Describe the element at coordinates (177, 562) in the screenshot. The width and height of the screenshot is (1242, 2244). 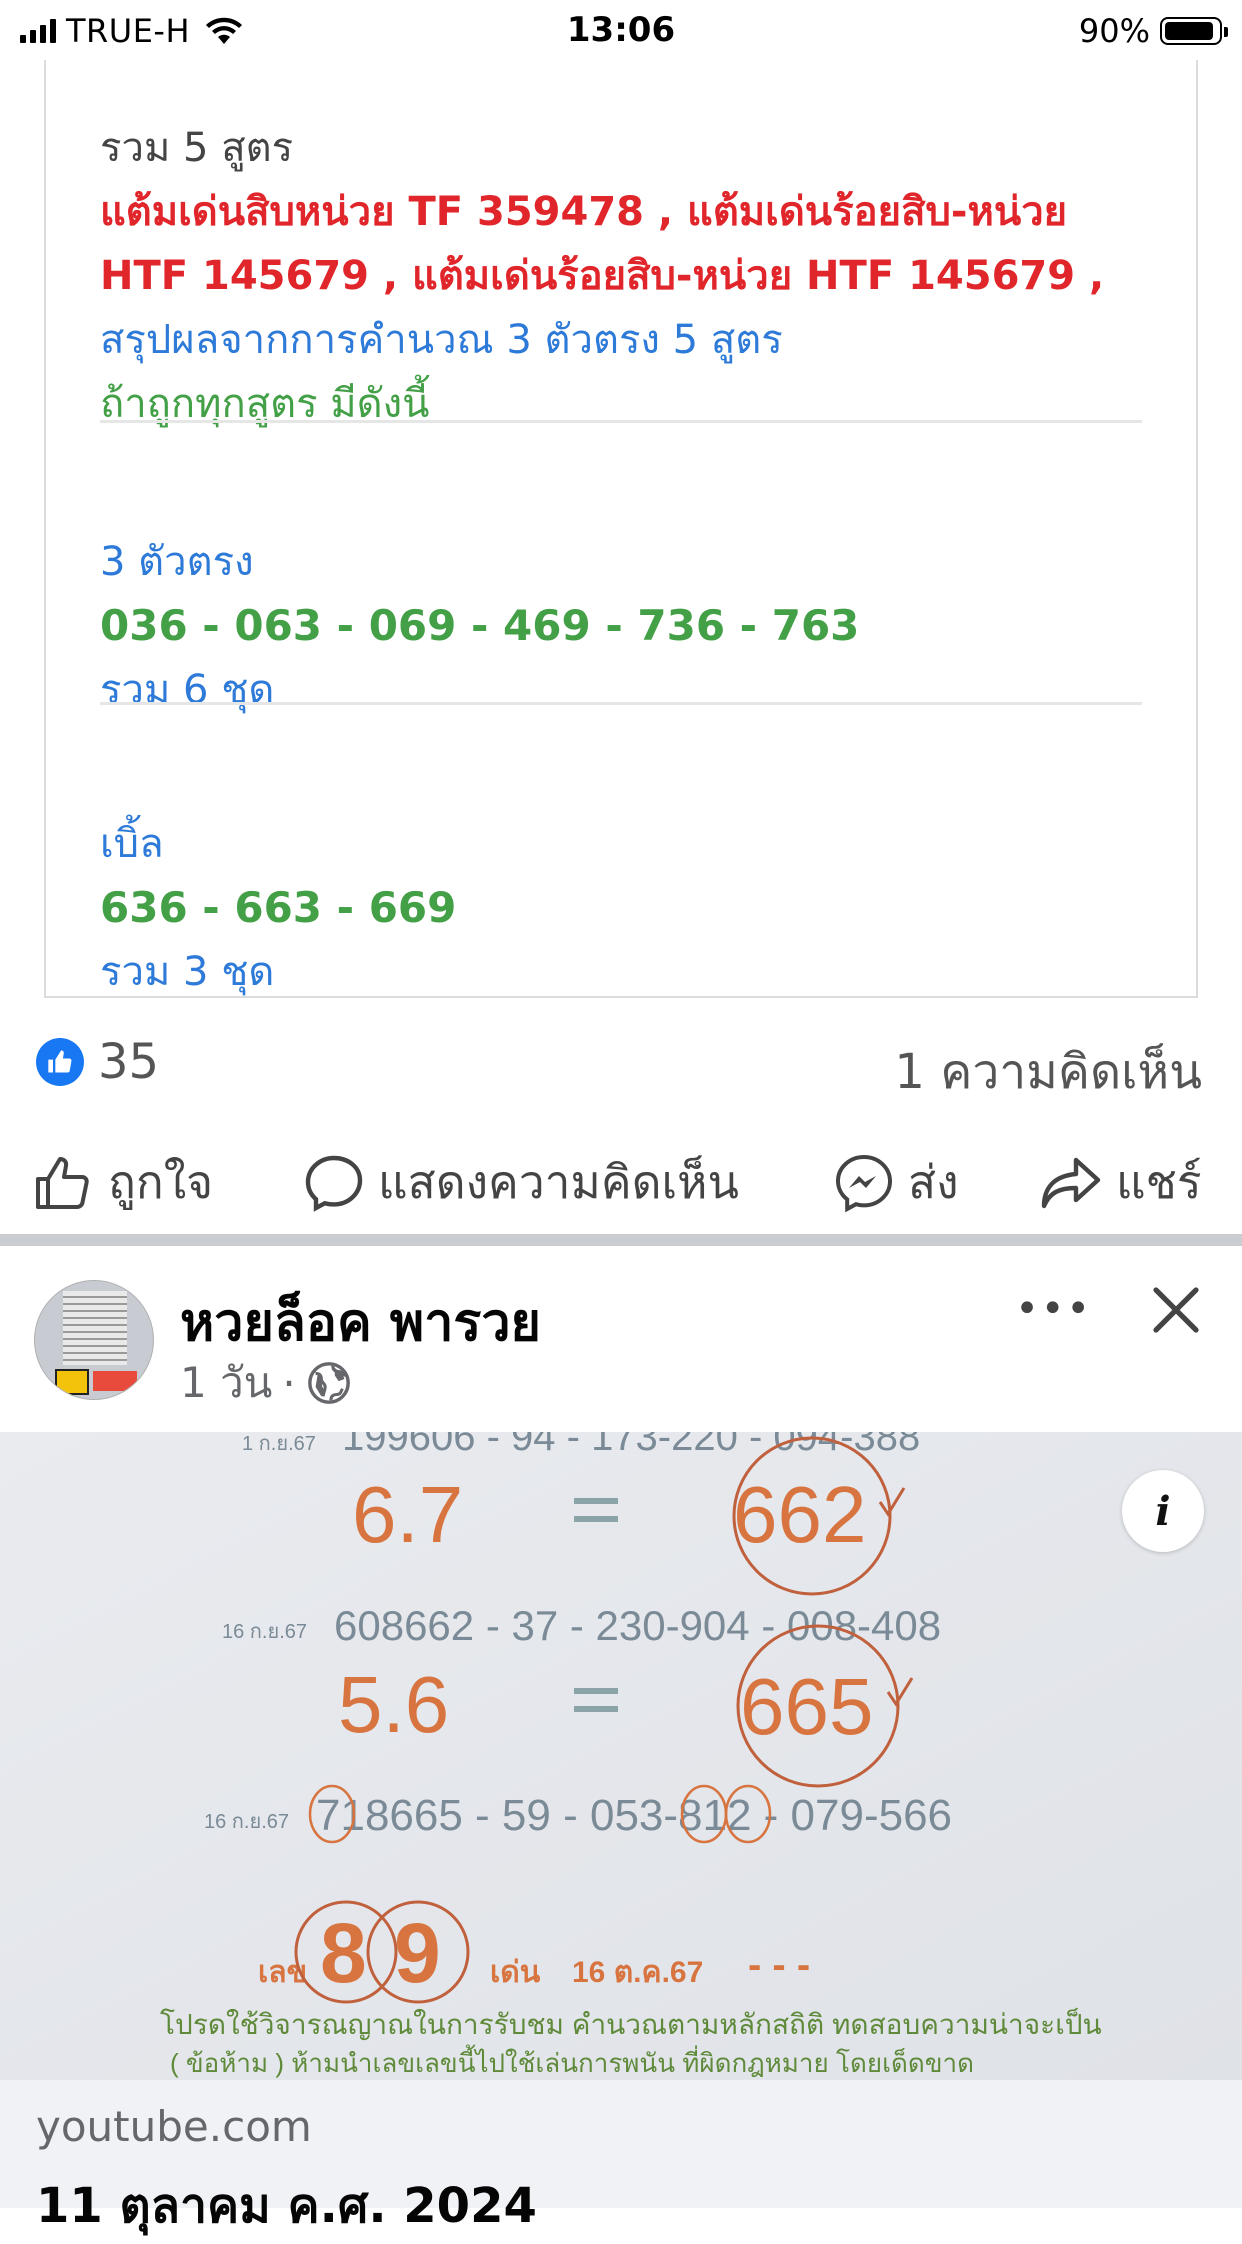
I see `section-title-straight: 3 ตัวตรง` at that location.